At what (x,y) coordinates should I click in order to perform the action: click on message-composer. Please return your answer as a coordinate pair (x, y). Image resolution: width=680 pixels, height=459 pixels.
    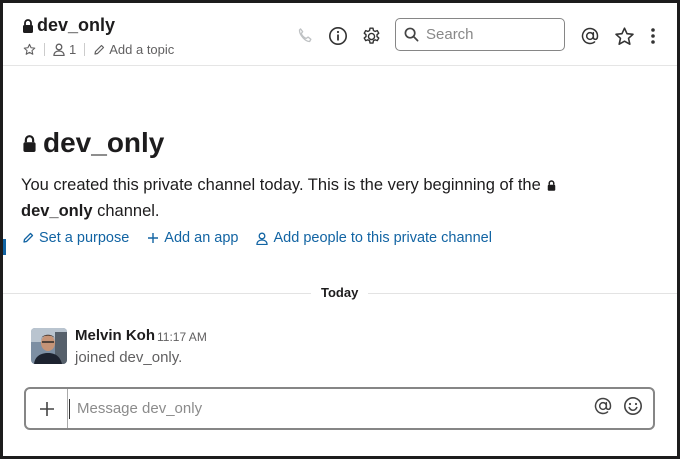
    Looking at the image, I should click on (339, 408).